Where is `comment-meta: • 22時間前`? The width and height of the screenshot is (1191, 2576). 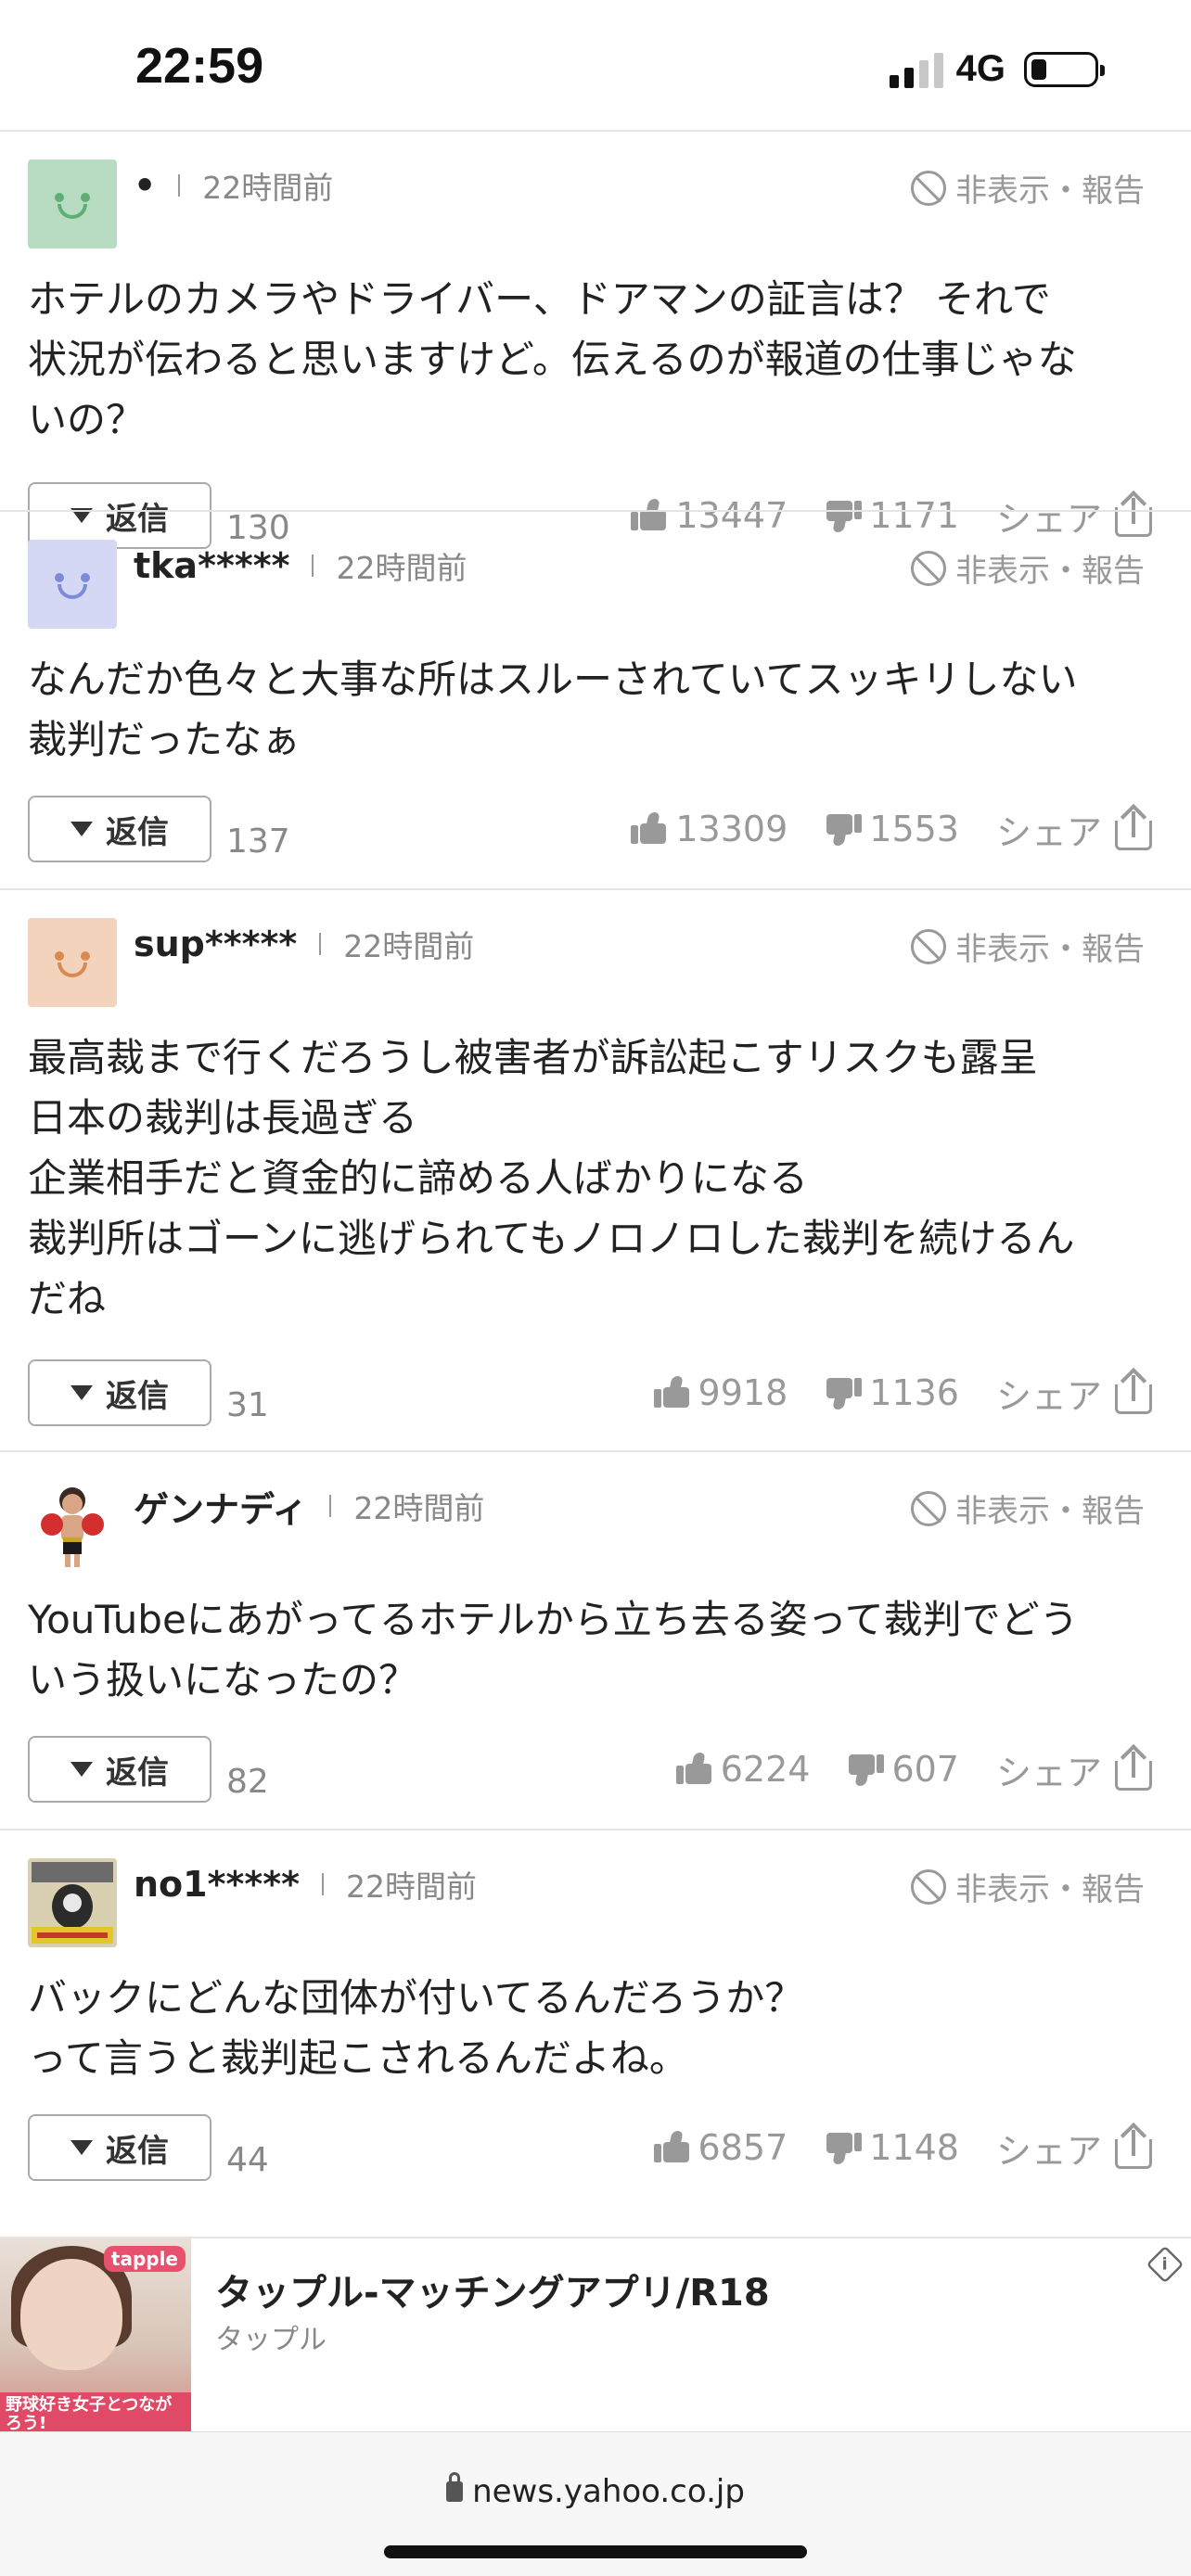 comment-meta: • 22時間前 is located at coordinates (233, 185).